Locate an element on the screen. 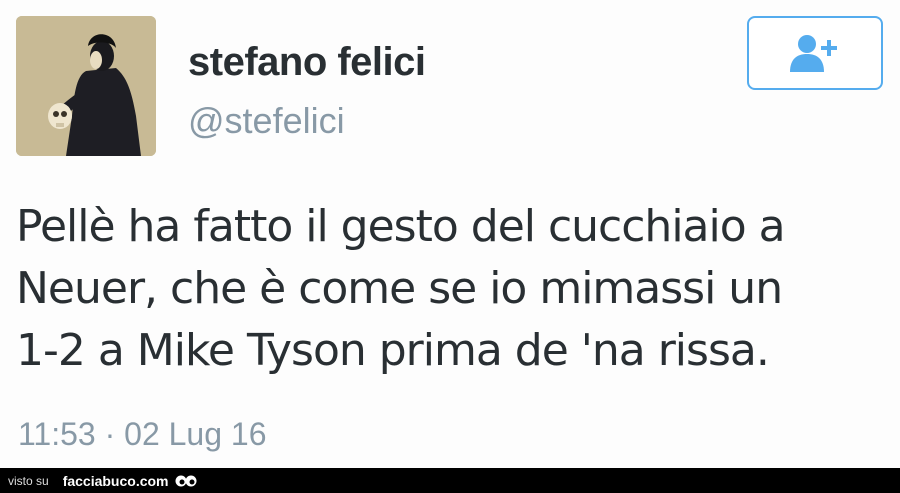  visto-label: visto su is located at coordinates (28, 480).